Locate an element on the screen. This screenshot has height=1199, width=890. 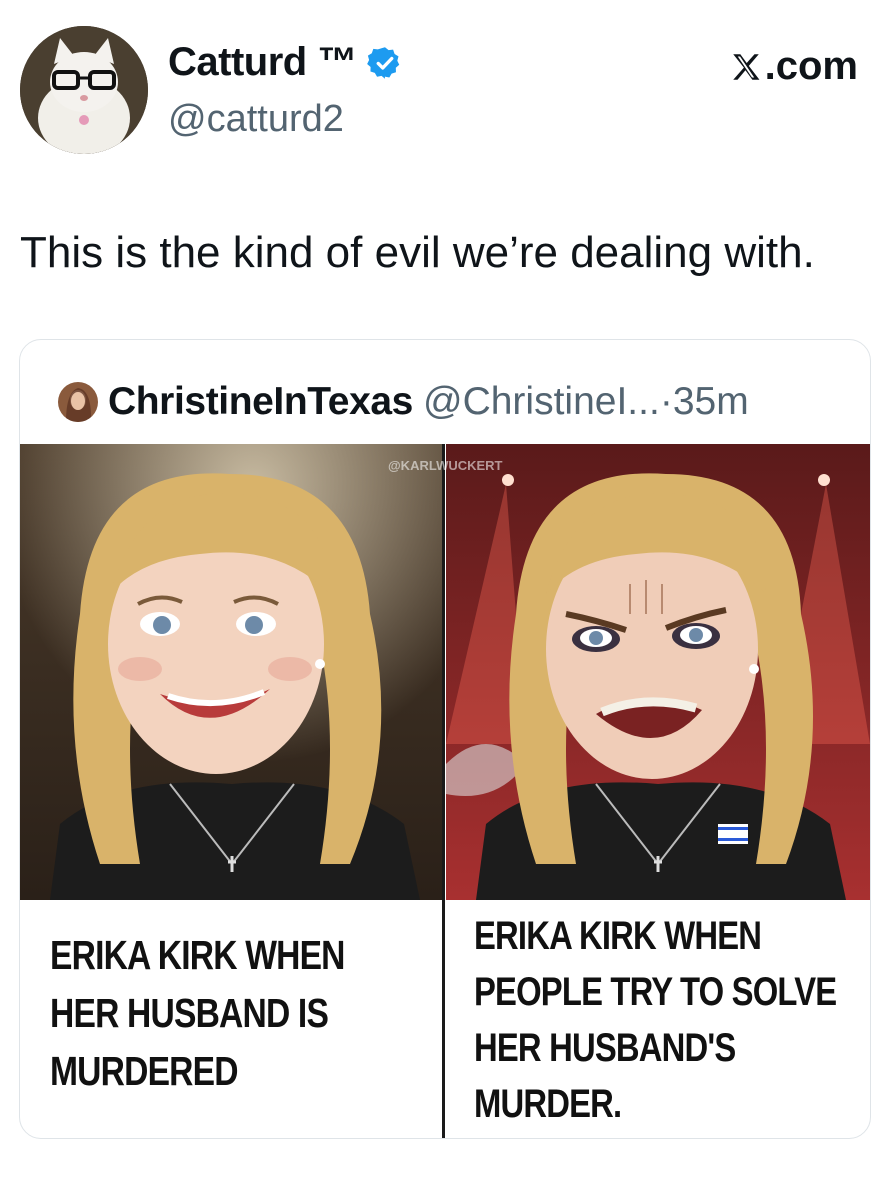
panel-divider is located at coordinates (443, 791).